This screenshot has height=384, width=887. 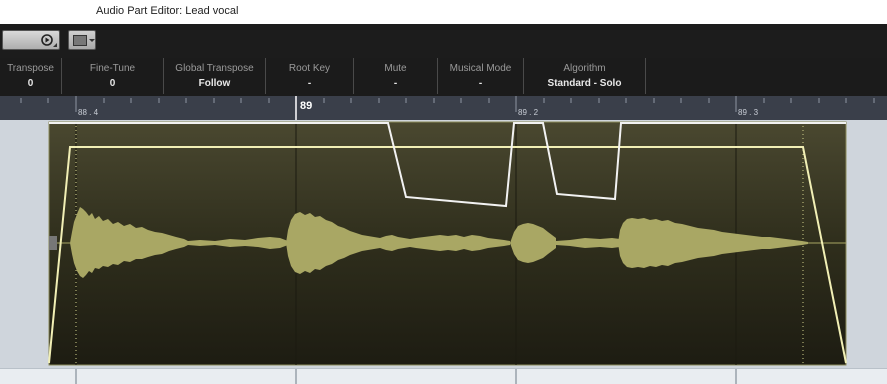 I want to click on play-icon, so click(x=47, y=40).